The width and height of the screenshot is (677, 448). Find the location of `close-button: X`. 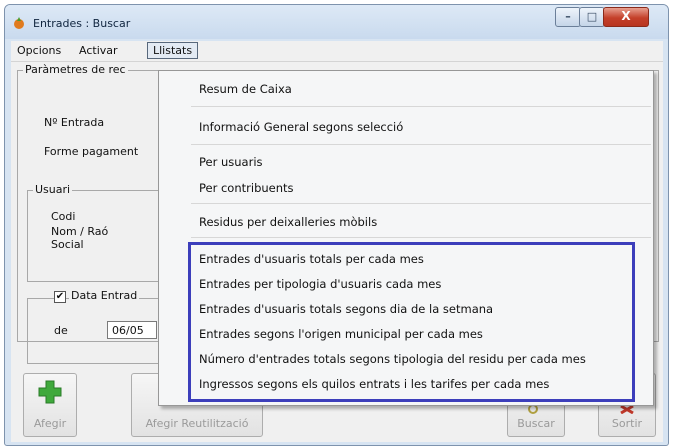

close-button: X is located at coordinates (626, 17).